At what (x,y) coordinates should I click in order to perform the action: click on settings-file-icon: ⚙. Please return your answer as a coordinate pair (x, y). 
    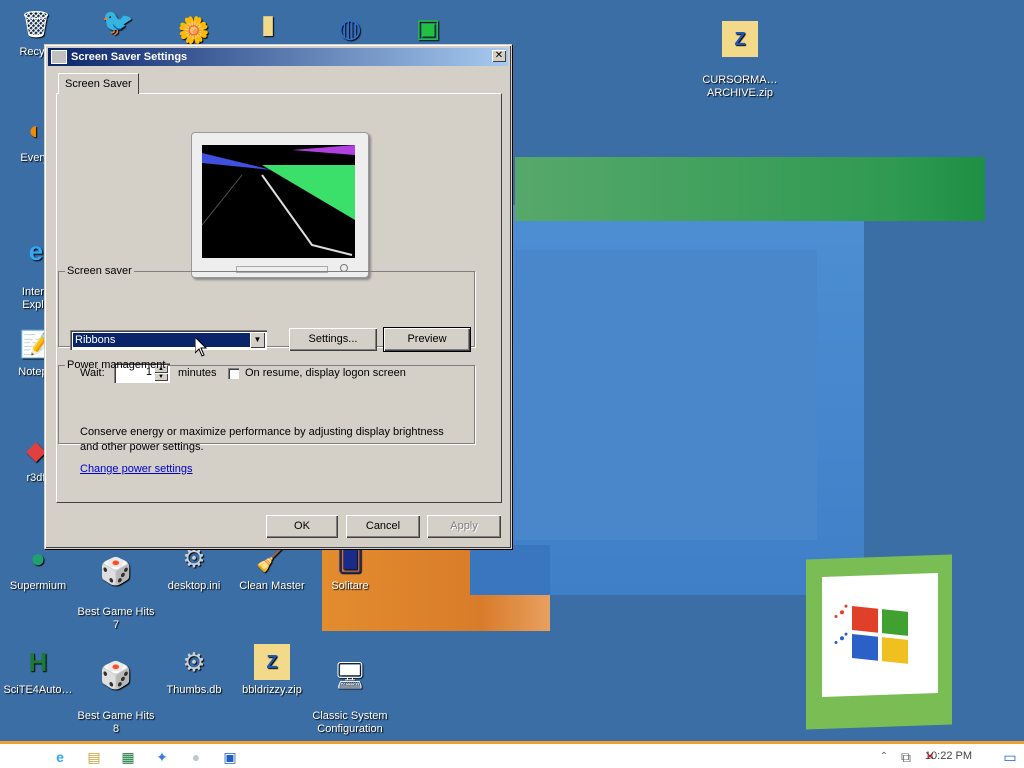
    Looking at the image, I should click on (194, 661).